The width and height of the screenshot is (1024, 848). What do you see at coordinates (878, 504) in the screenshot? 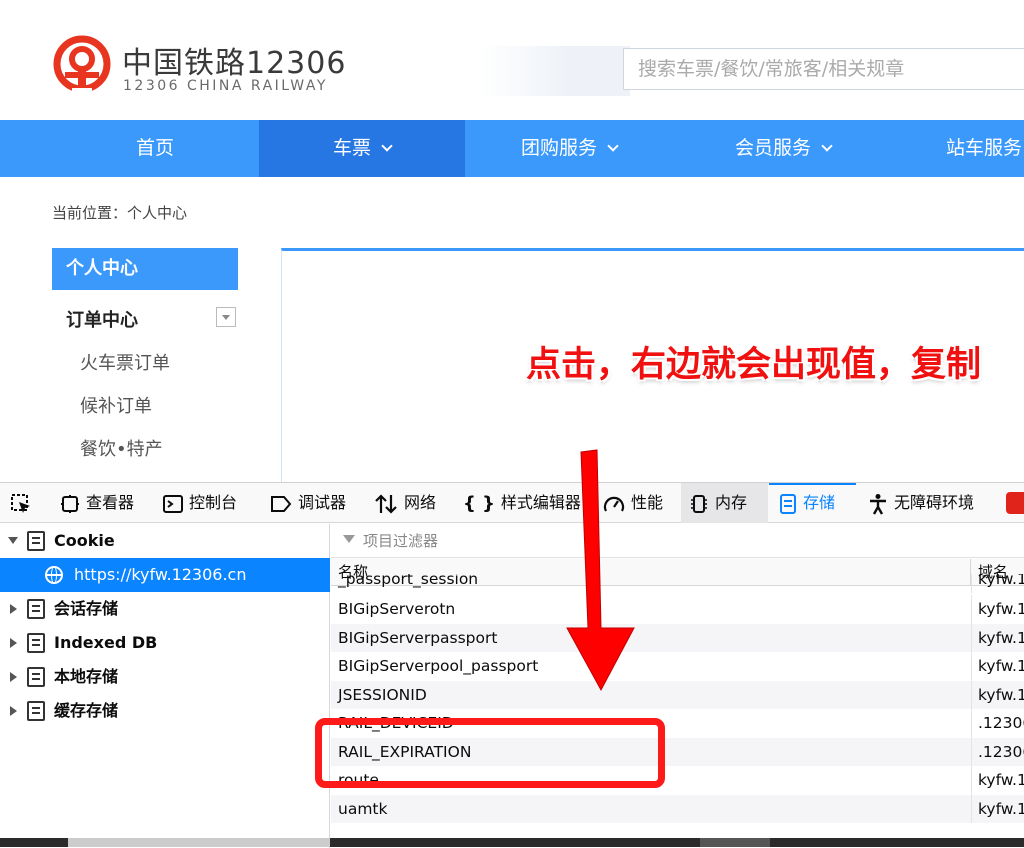
I see `accessibility-icon` at bounding box center [878, 504].